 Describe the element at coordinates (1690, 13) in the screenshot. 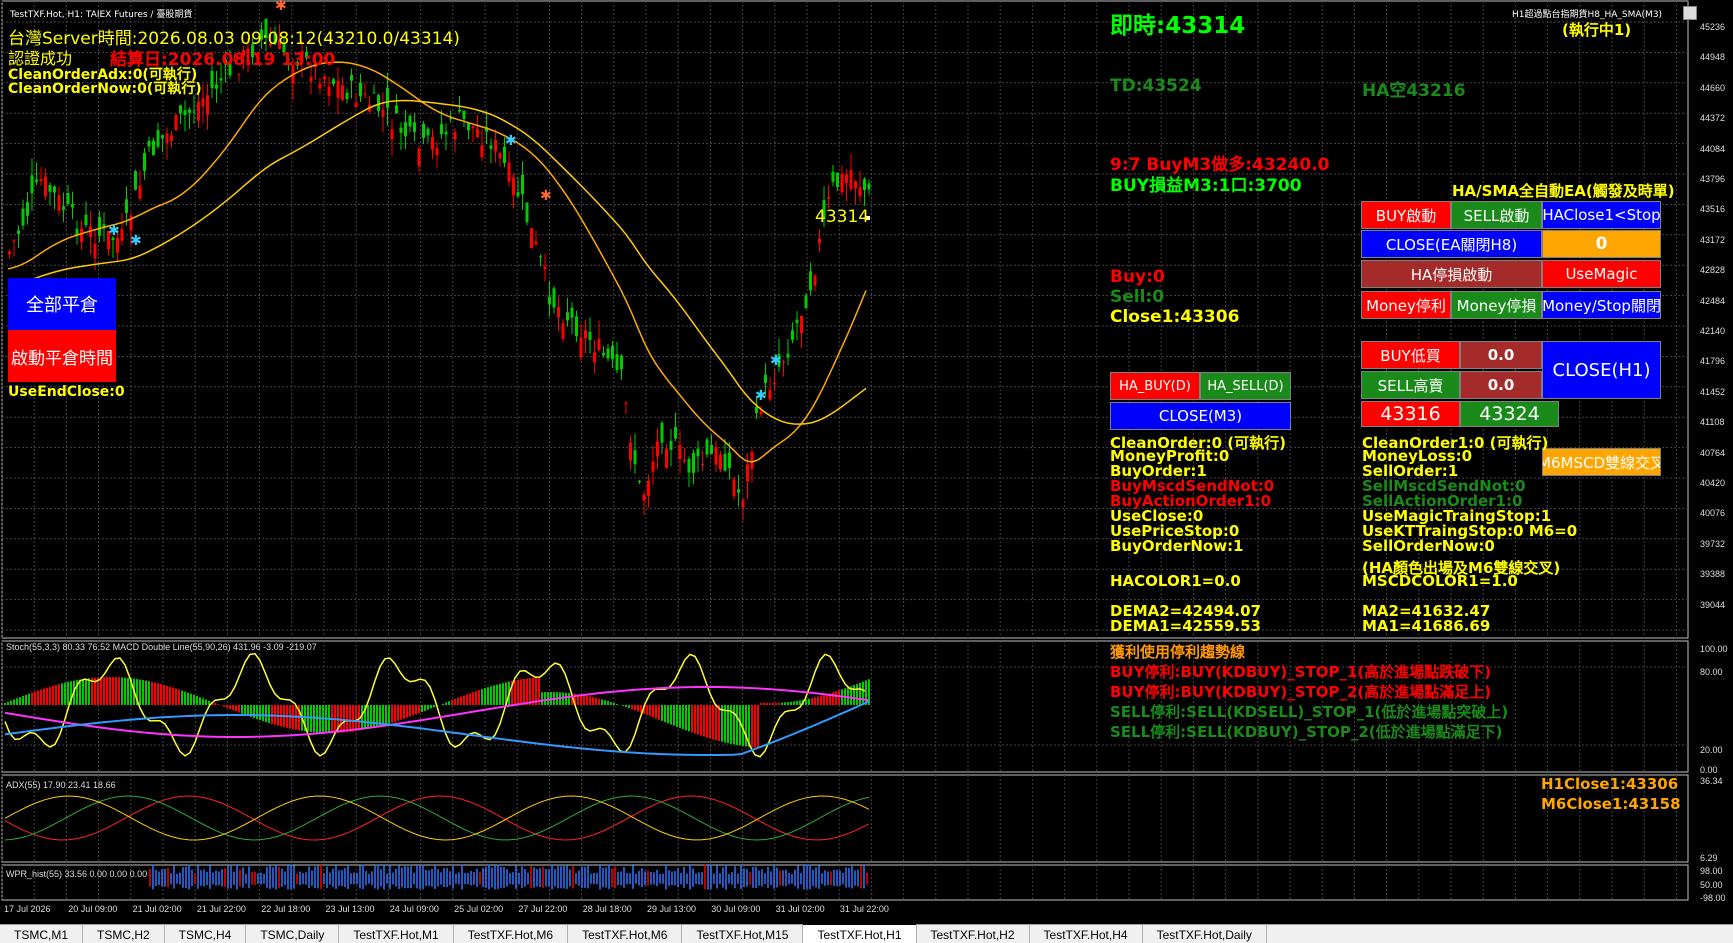

I see `ea-face-icon` at that location.